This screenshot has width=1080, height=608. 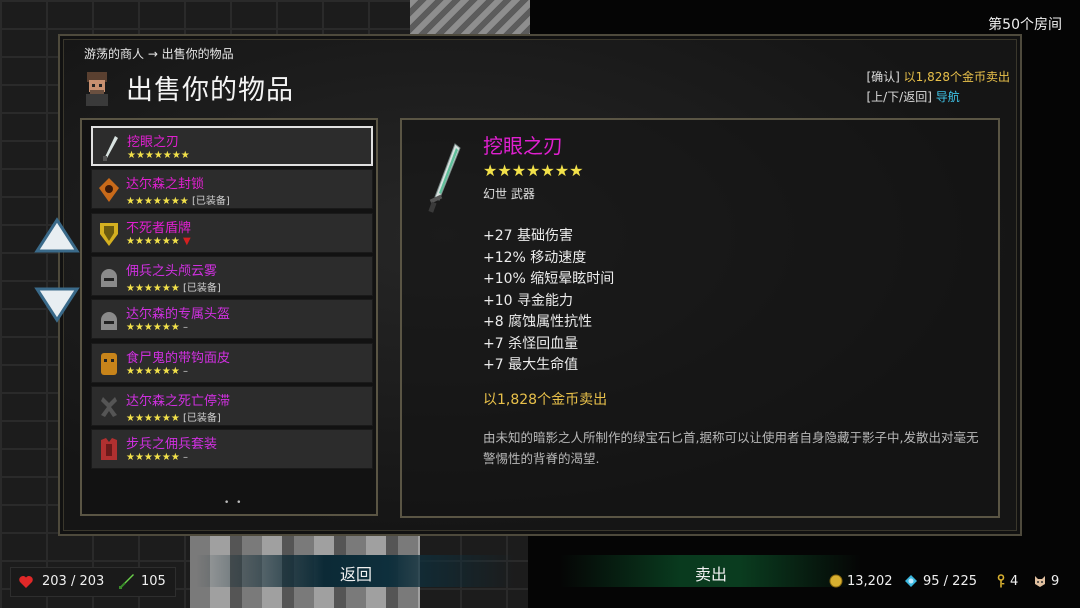 What do you see at coordinates (109, 190) in the screenshot?
I see `amulet-icon` at bounding box center [109, 190].